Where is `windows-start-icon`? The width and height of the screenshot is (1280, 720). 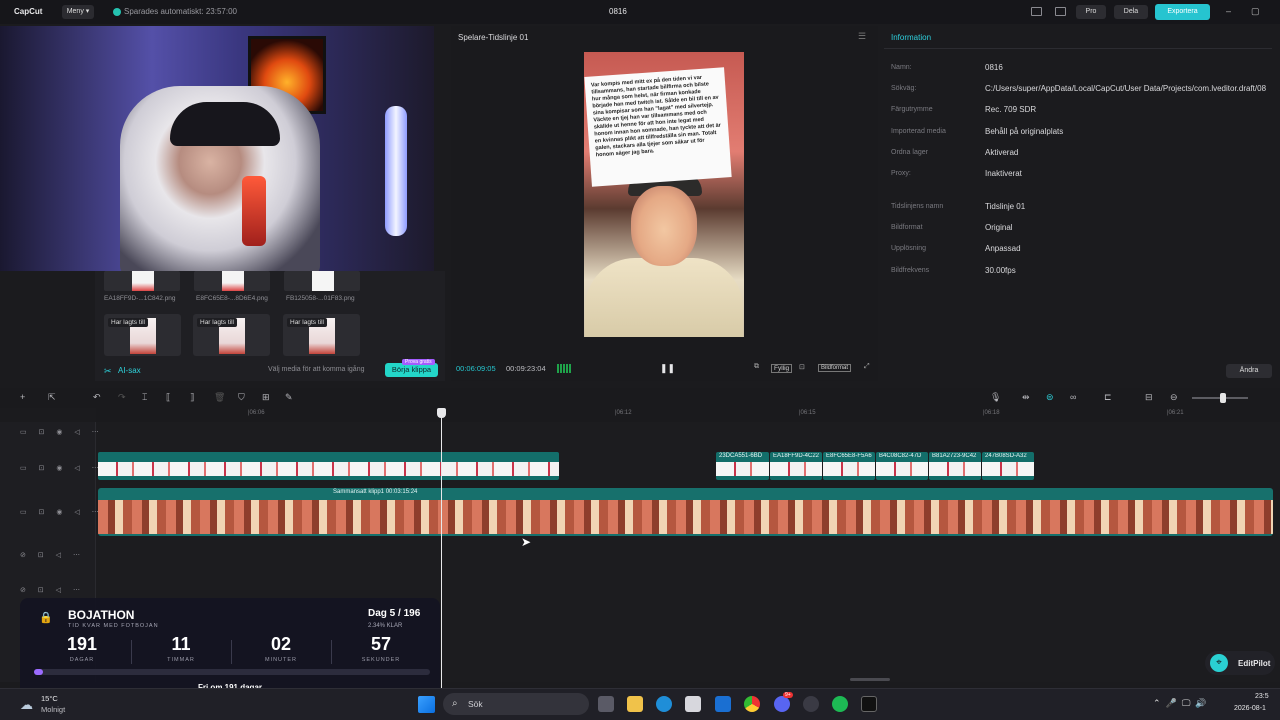
windows-start-icon is located at coordinates (426, 704).